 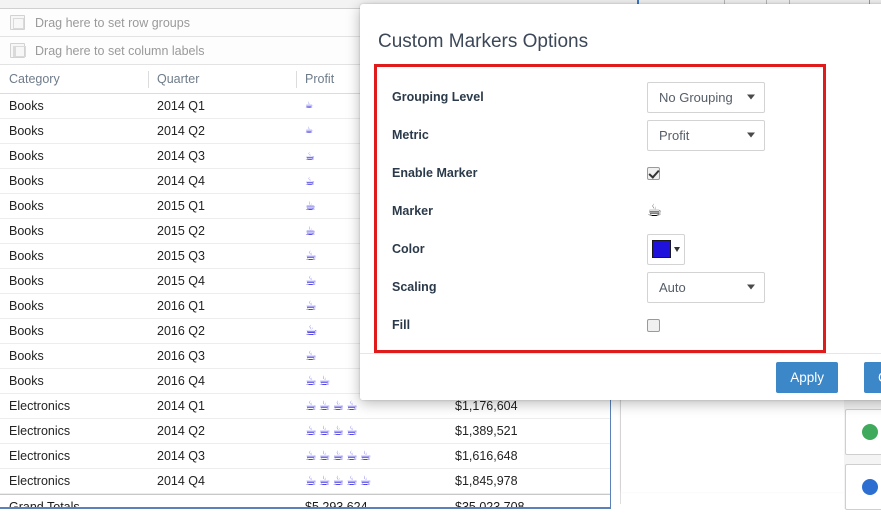 I want to click on field-enable-marker: Enable Marker, so click(x=609, y=173).